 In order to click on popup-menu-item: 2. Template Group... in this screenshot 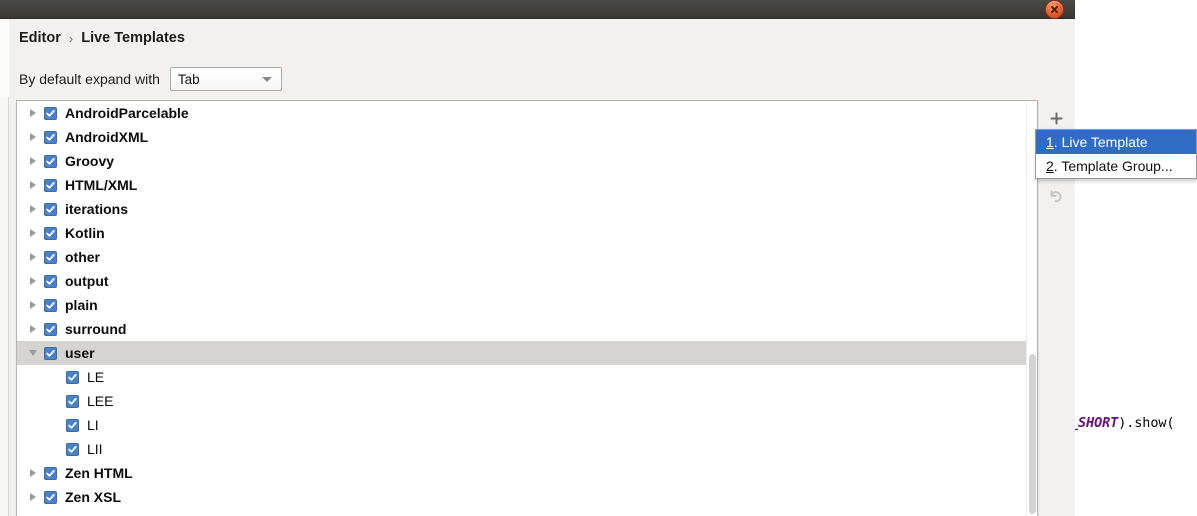, I will do `click(1116, 166)`.